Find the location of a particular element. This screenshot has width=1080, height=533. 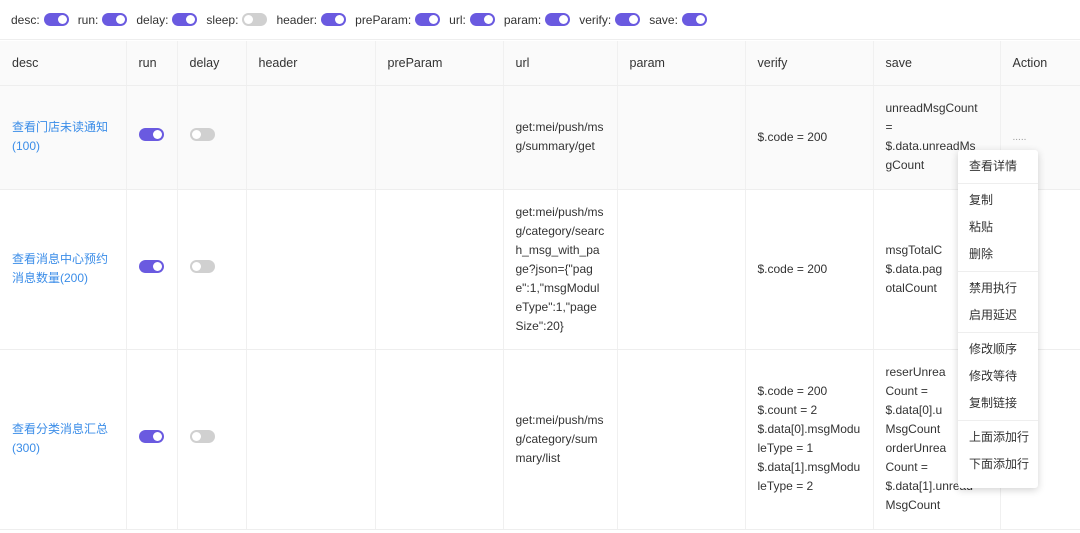

column-toggle-item: delay: is located at coordinates (167, 19).